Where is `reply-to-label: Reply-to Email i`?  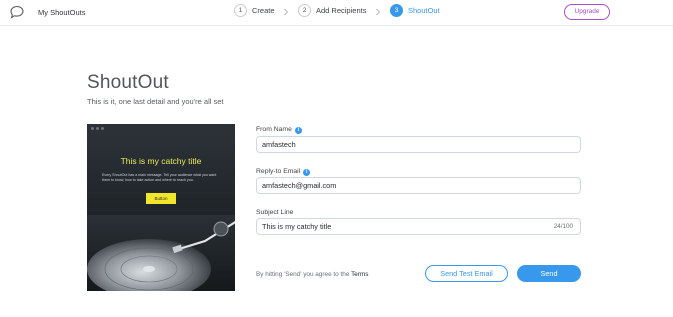
reply-to-label: Reply-to Email i is located at coordinates (283, 172).